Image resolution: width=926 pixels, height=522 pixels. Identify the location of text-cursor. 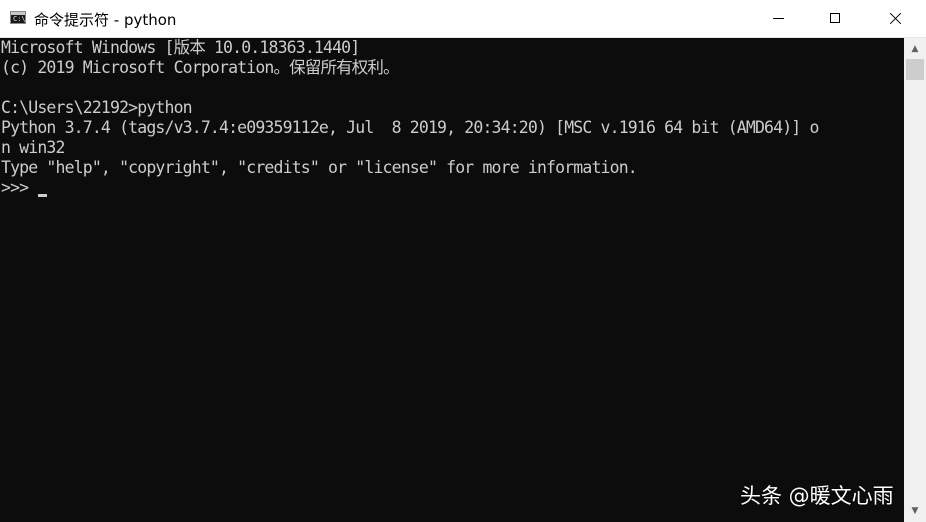
(43, 195).